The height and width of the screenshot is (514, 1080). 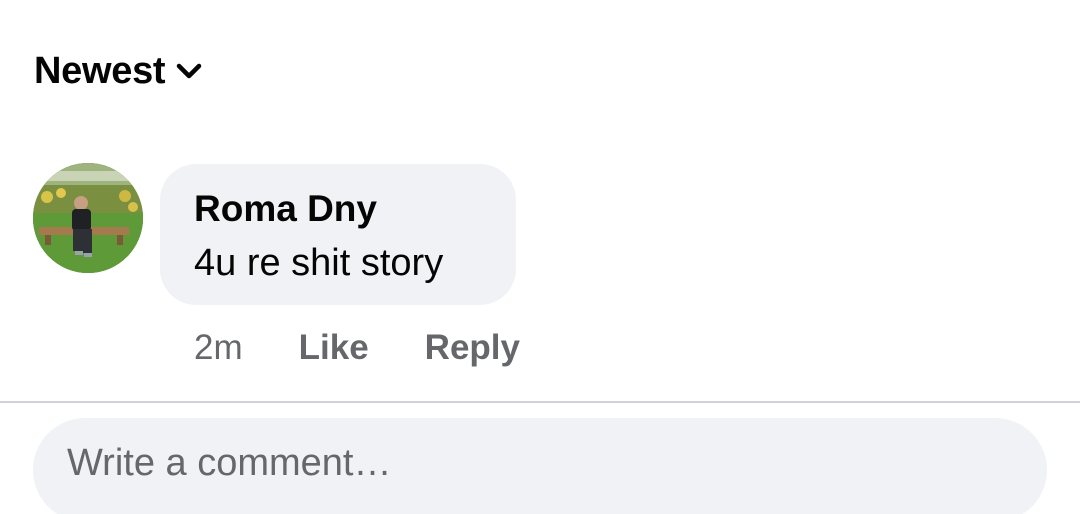 What do you see at coordinates (189, 71) in the screenshot?
I see `chevron-down-icon` at bounding box center [189, 71].